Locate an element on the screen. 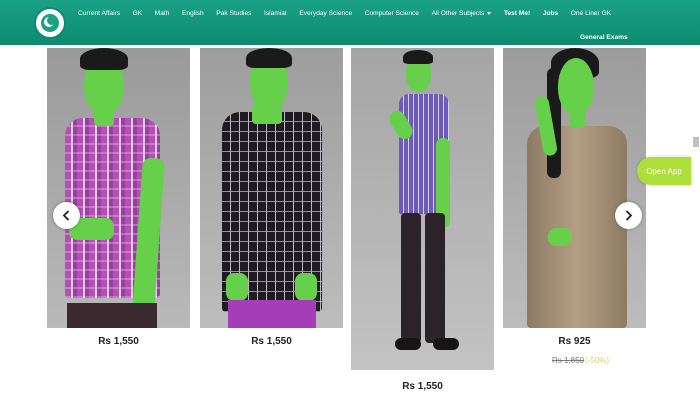  nav-english: English is located at coordinates (193, 13).